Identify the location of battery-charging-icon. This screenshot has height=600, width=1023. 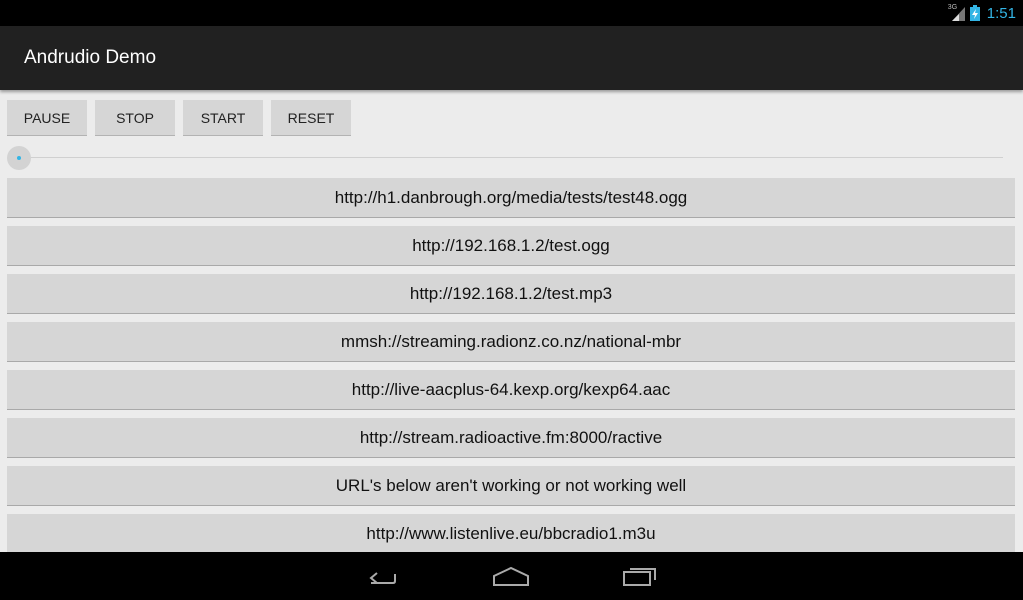
(974, 13).